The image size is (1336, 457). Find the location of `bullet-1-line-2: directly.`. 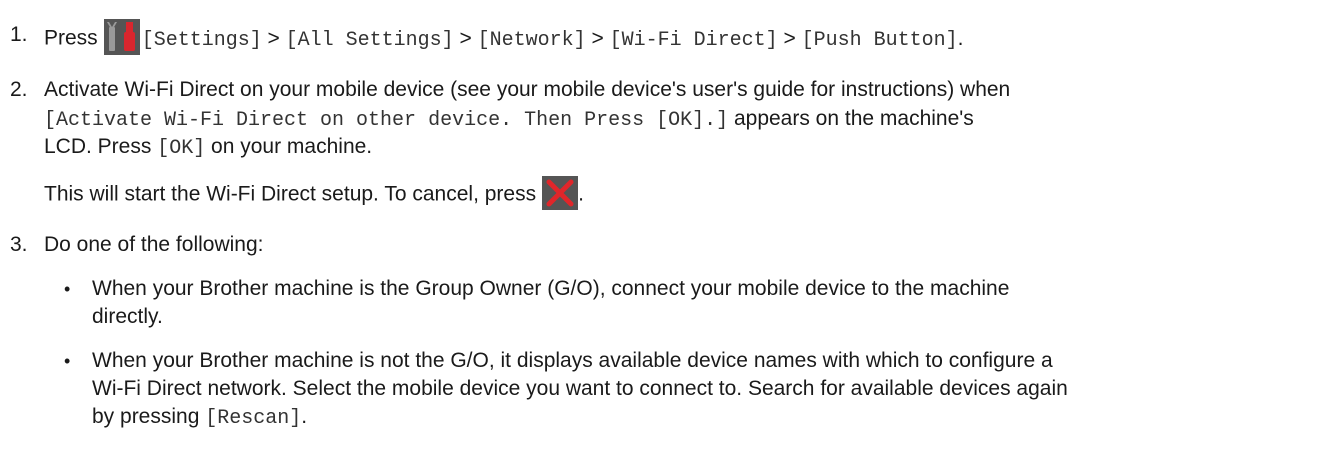

bullet-1-line-2: directly. is located at coordinates (127, 316).